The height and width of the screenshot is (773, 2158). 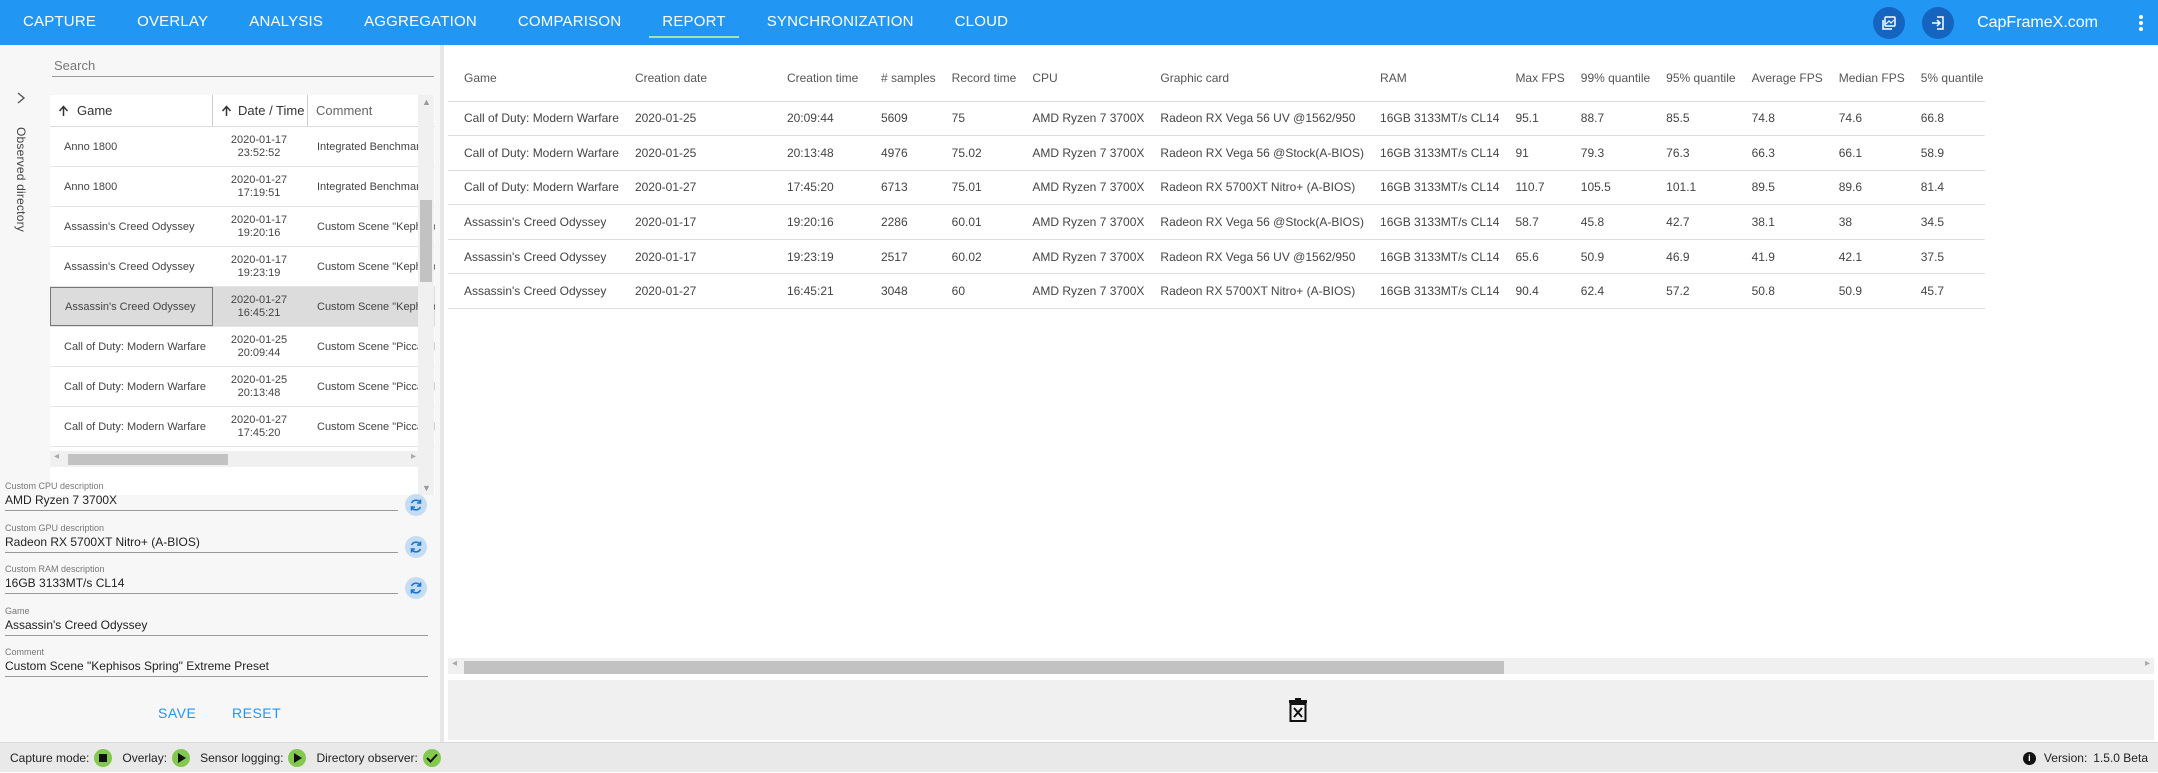 I want to click on report-cell: Assassin's Creed Odyssey, so click(x=533, y=291).